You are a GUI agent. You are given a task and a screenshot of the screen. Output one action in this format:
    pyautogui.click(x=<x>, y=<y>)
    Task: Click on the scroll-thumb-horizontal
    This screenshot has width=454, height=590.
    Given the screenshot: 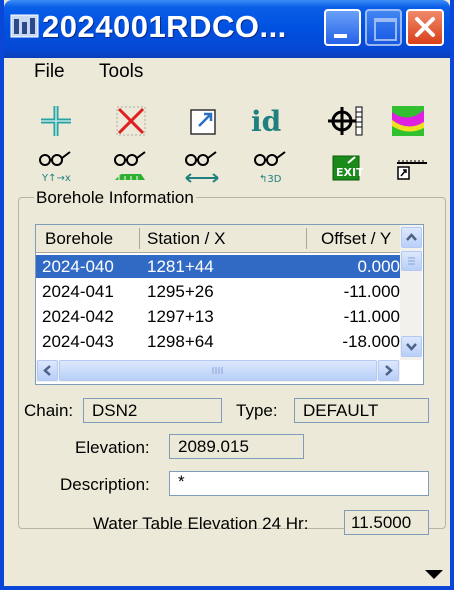 What is the action you would take?
    pyautogui.click(x=218, y=370)
    